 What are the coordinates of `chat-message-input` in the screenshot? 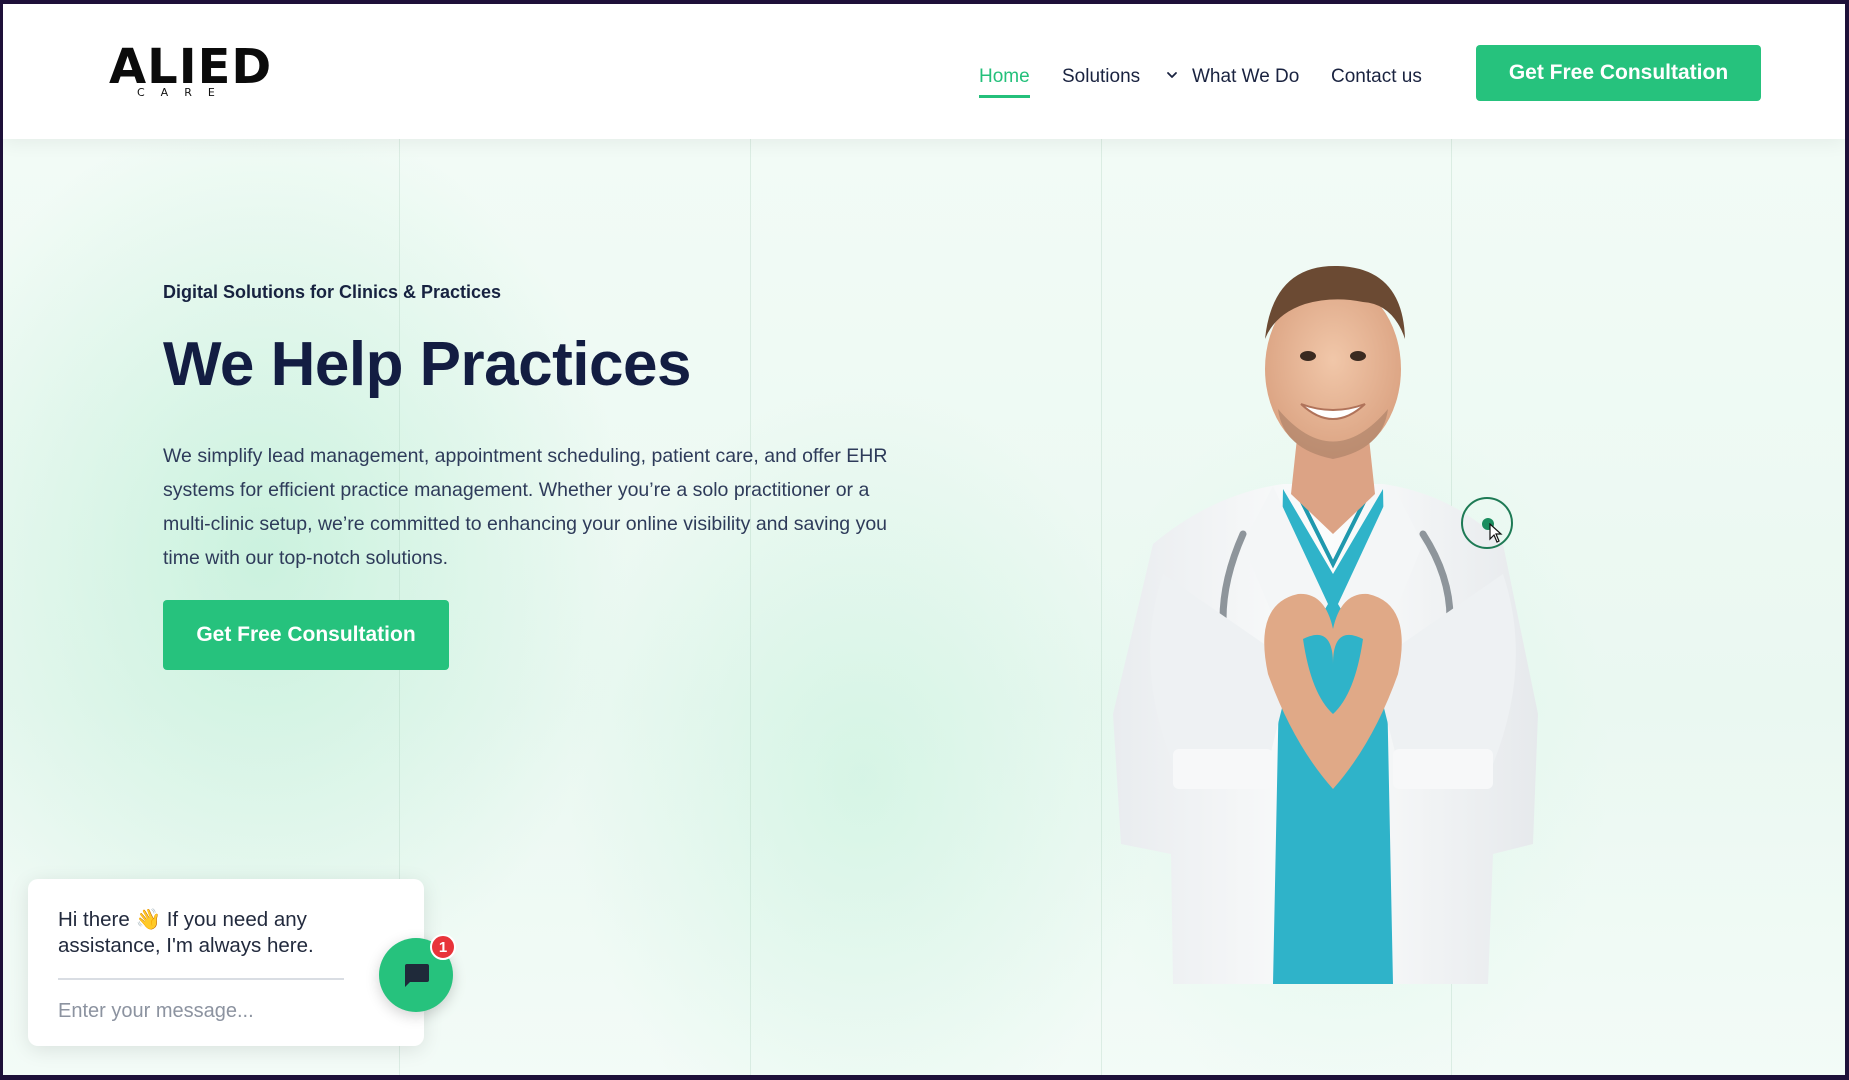 It's located at (203, 1011).